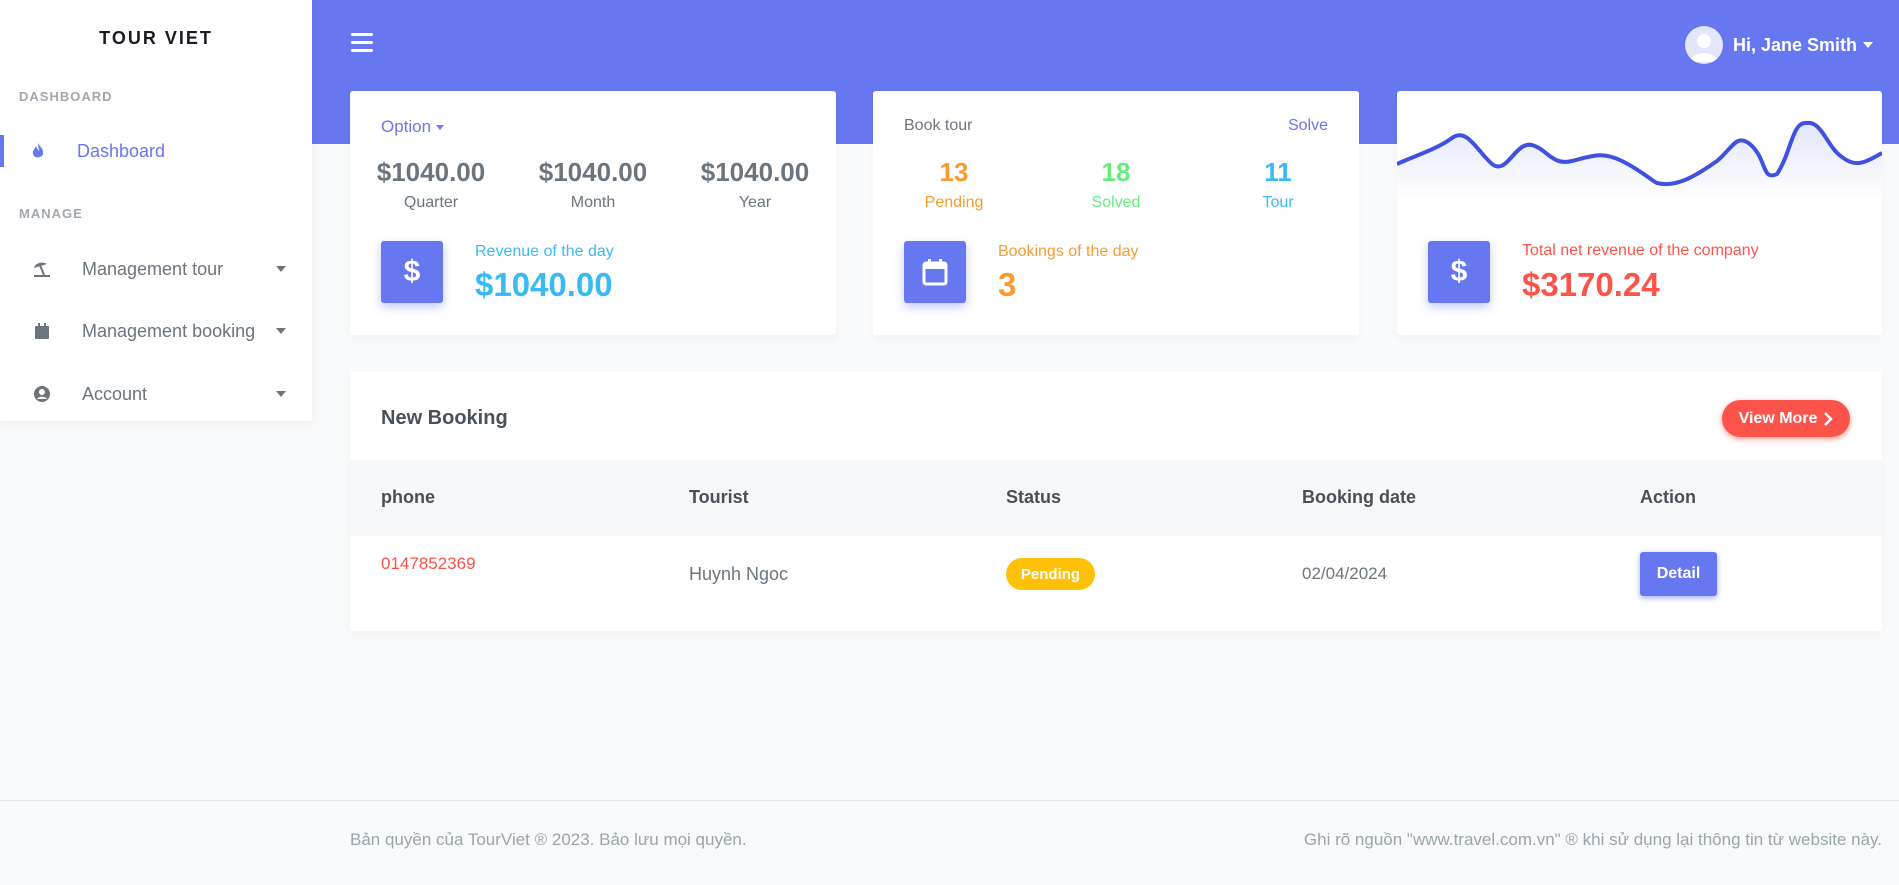 Image resolution: width=1899 pixels, height=885 pixels. What do you see at coordinates (406, 126) in the screenshot?
I see `option-label: Option` at bounding box center [406, 126].